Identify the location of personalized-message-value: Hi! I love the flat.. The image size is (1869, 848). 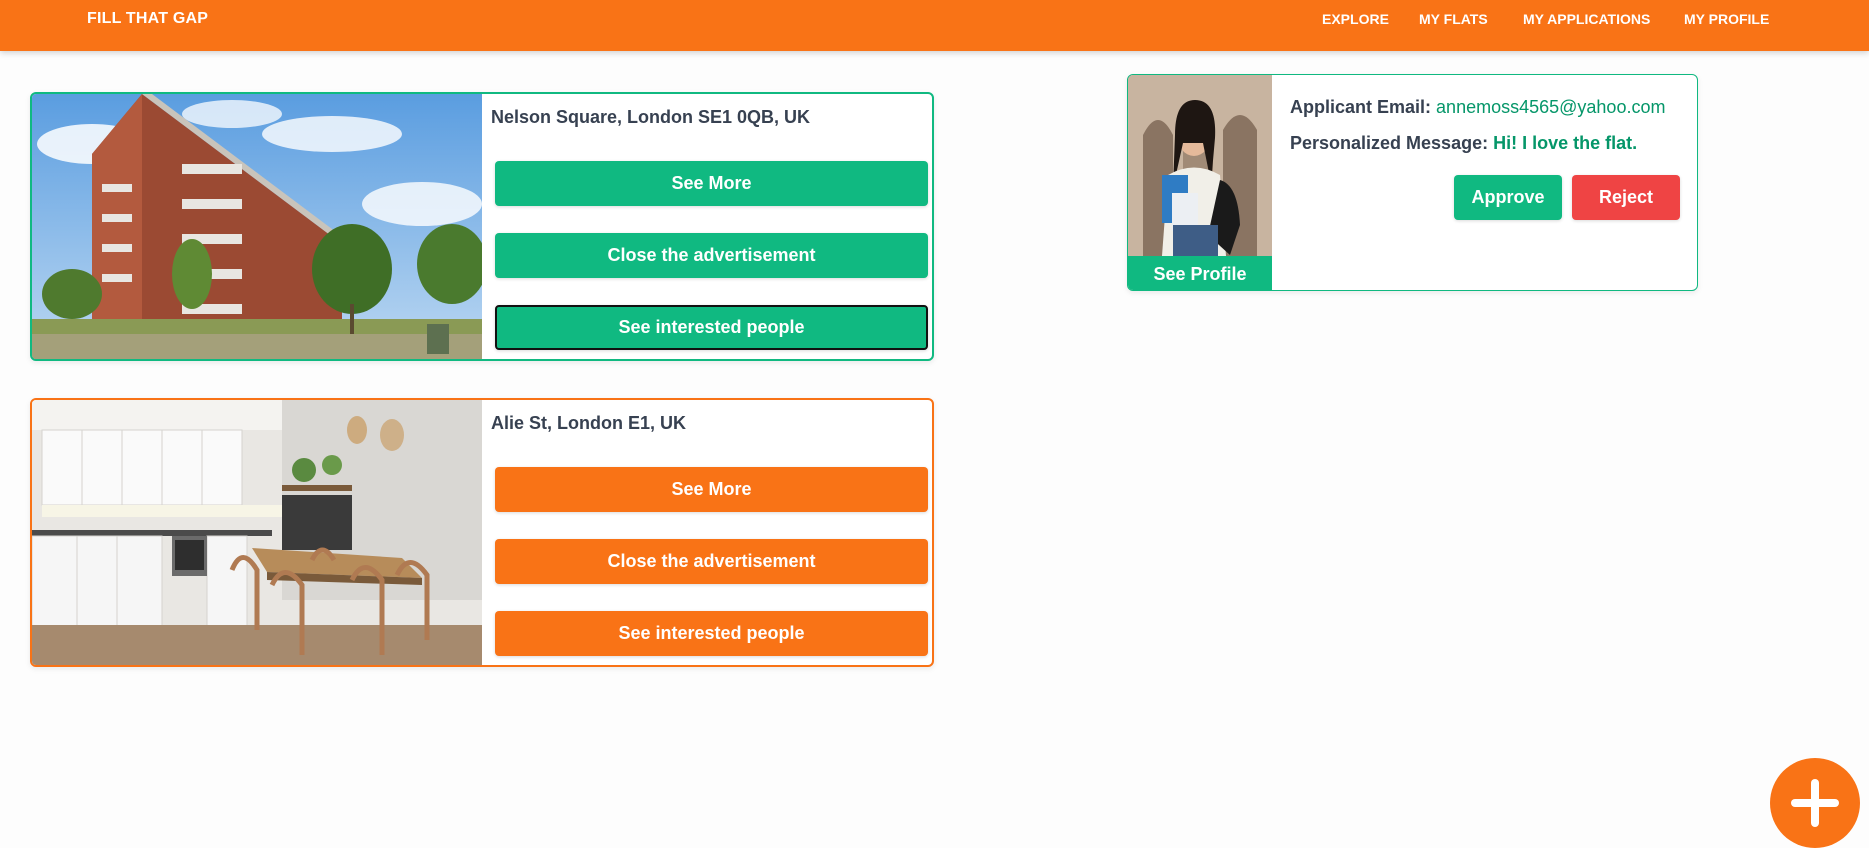
(1565, 143).